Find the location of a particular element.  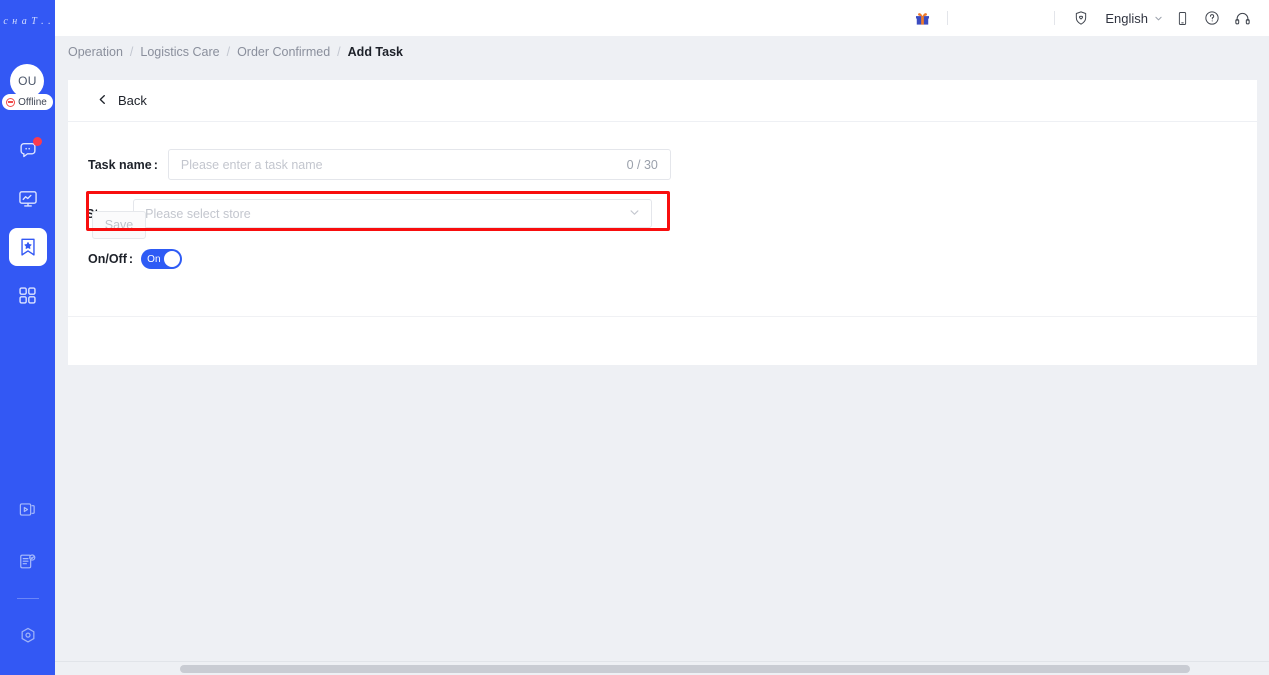

headset-icon is located at coordinates (1242, 18).